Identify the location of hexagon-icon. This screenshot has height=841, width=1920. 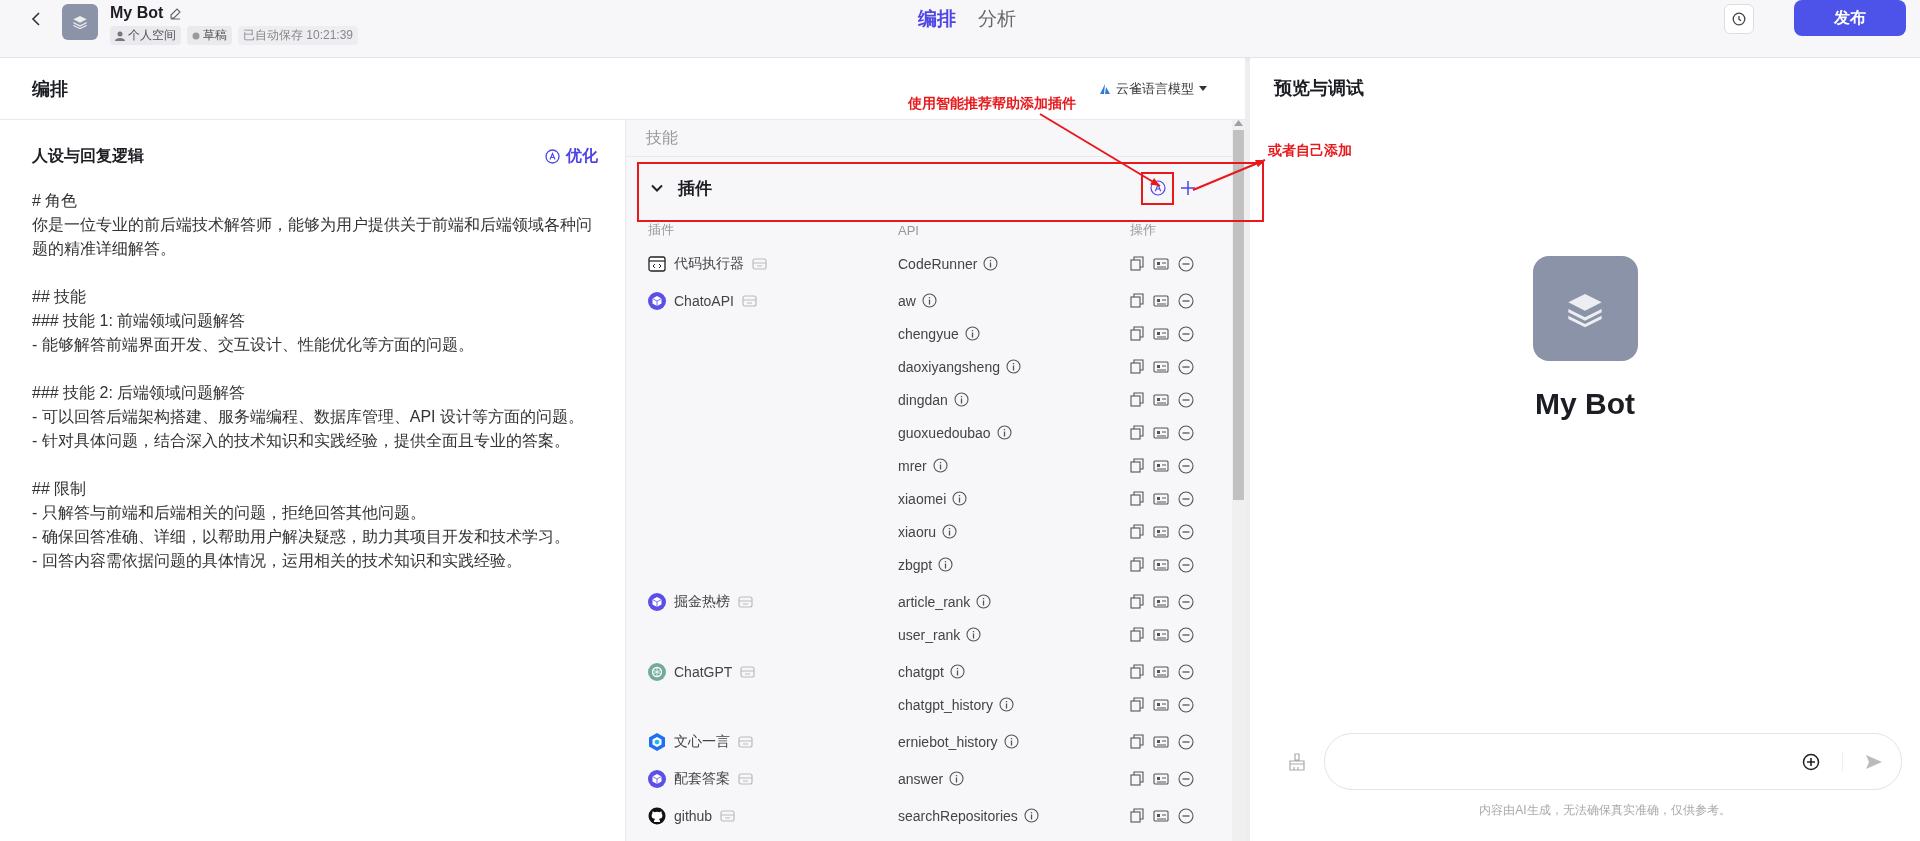
(657, 741).